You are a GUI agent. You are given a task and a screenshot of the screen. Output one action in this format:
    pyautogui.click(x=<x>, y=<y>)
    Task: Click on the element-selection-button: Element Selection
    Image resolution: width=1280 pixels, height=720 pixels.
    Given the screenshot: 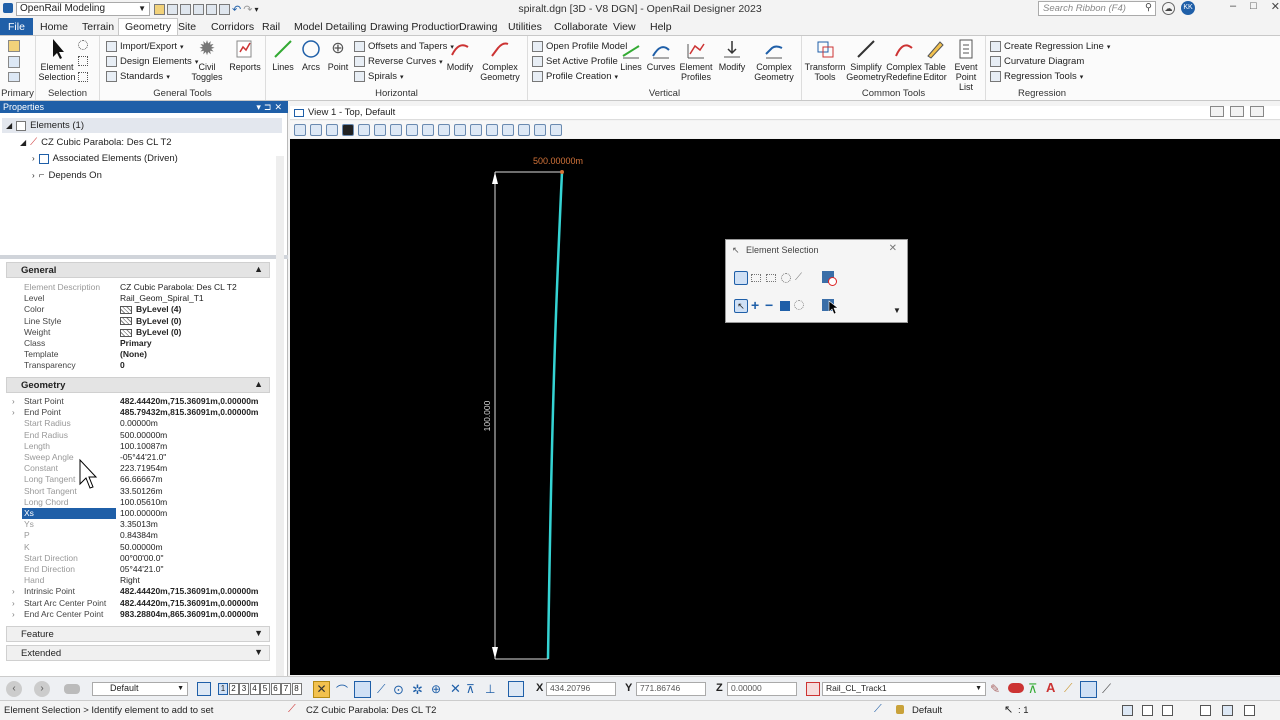 What is the action you would take?
    pyautogui.click(x=57, y=60)
    